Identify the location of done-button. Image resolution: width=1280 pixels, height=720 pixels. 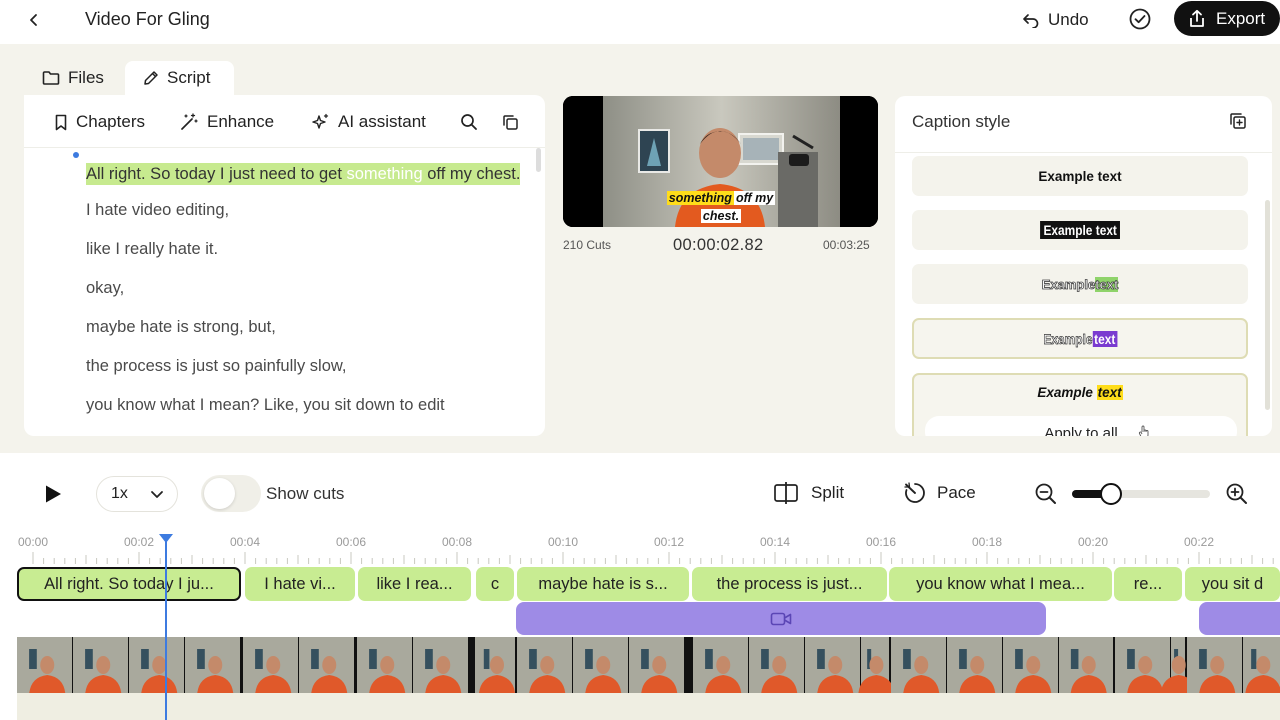
(1140, 19).